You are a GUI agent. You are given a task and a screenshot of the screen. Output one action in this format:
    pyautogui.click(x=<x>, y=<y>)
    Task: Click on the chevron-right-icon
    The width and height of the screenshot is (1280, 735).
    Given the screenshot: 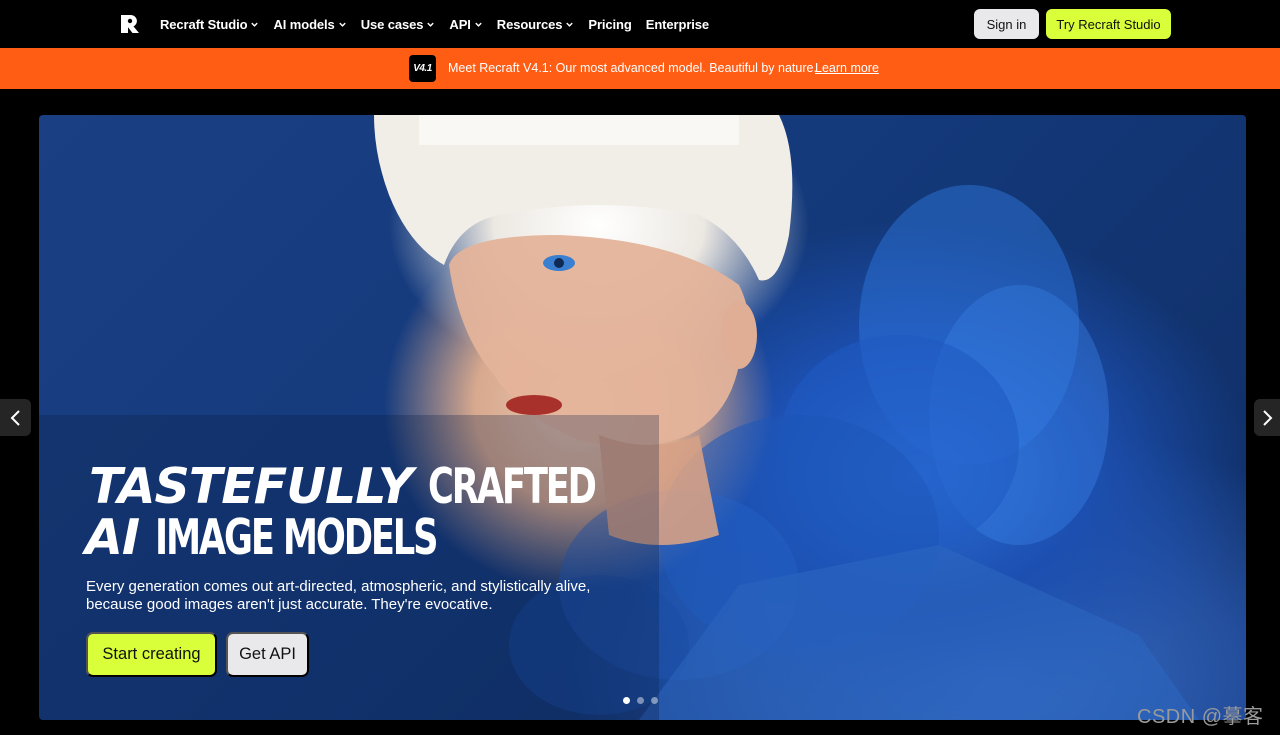 What is the action you would take?
    pyautogui.click(x=1268, y=417)
    